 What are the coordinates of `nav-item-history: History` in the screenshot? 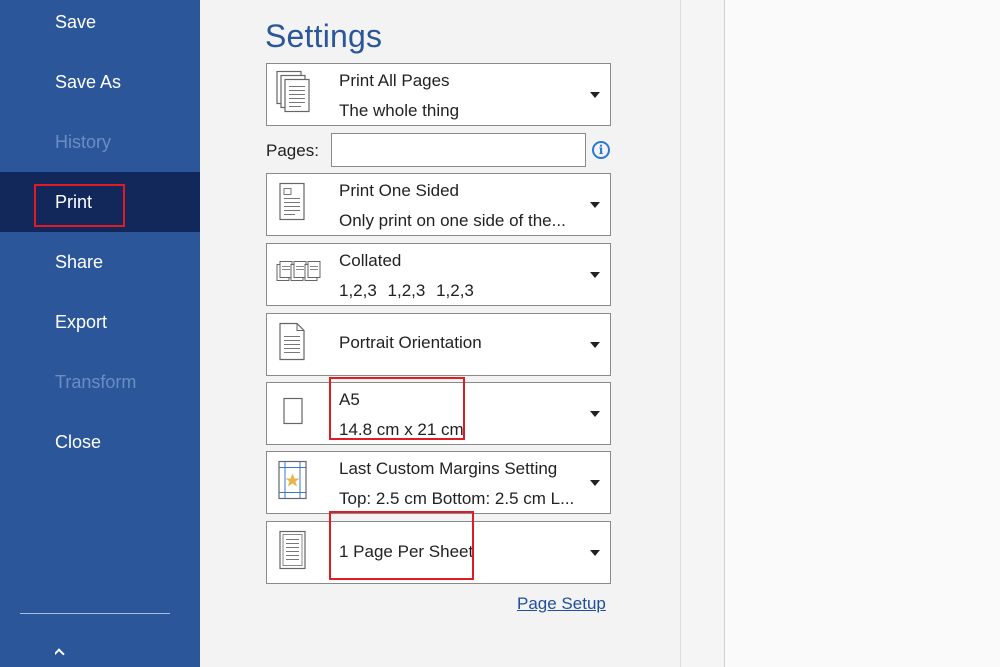 It's located at (100, 150).